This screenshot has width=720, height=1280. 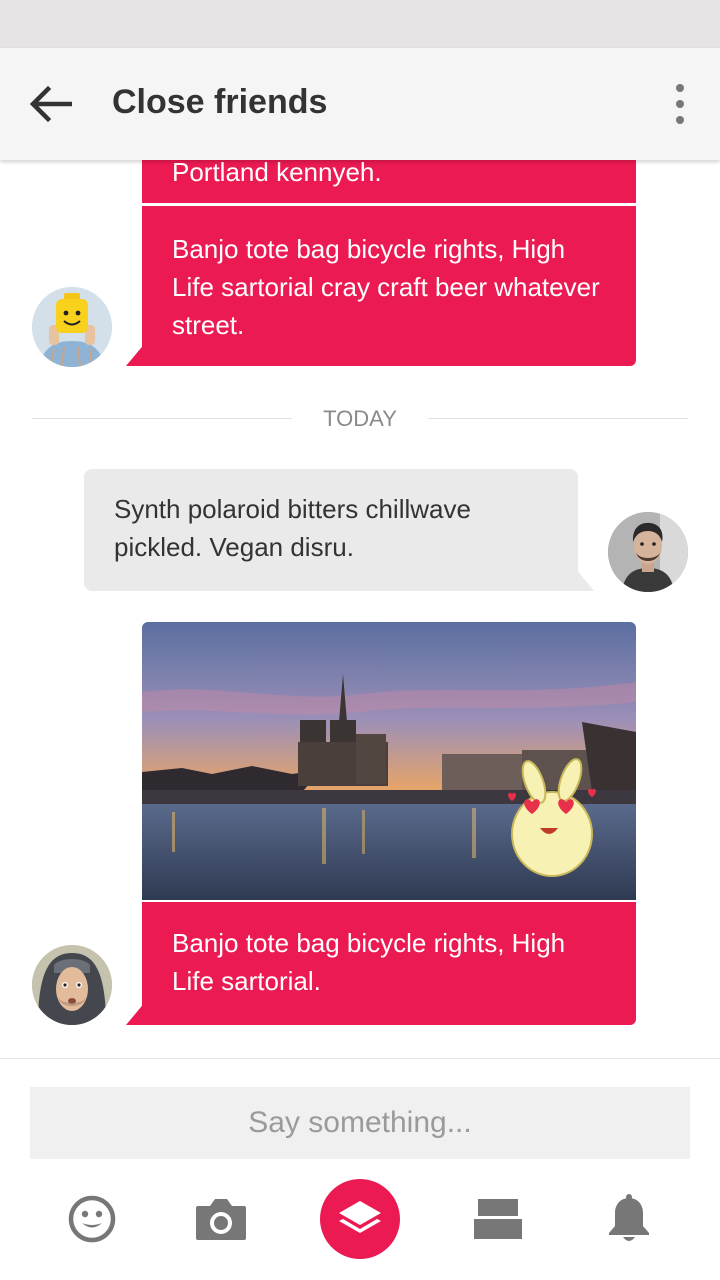 What do you see at coordinates (360, 24) in the screenshot?
I see `status-bar` at bounding box center [360, 24].